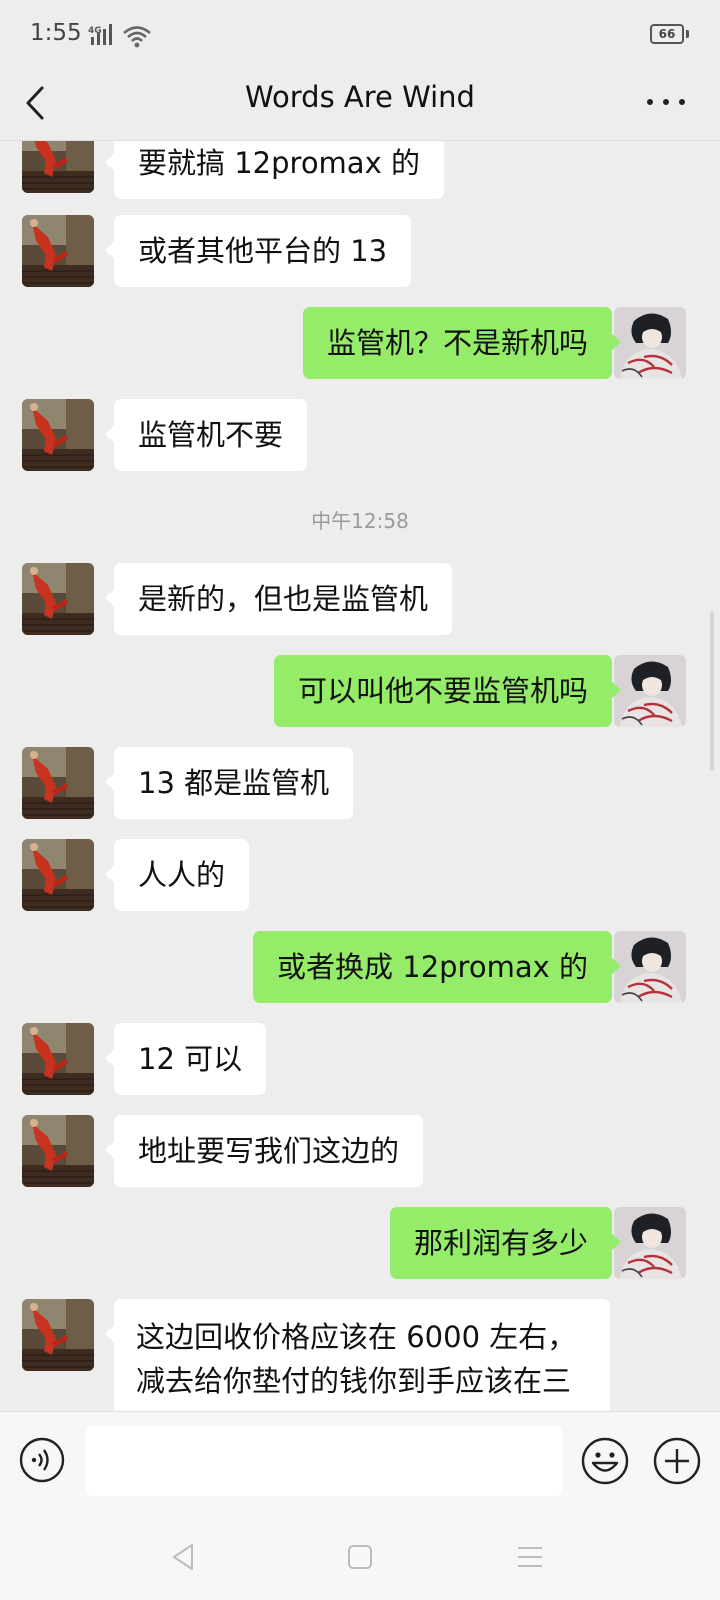 The height and width of the screenshot is (1600, 720). What do you see at coordinates (137, 37) in the screenshot?
I see `wifi-icon` at bounding box center [137, 37].